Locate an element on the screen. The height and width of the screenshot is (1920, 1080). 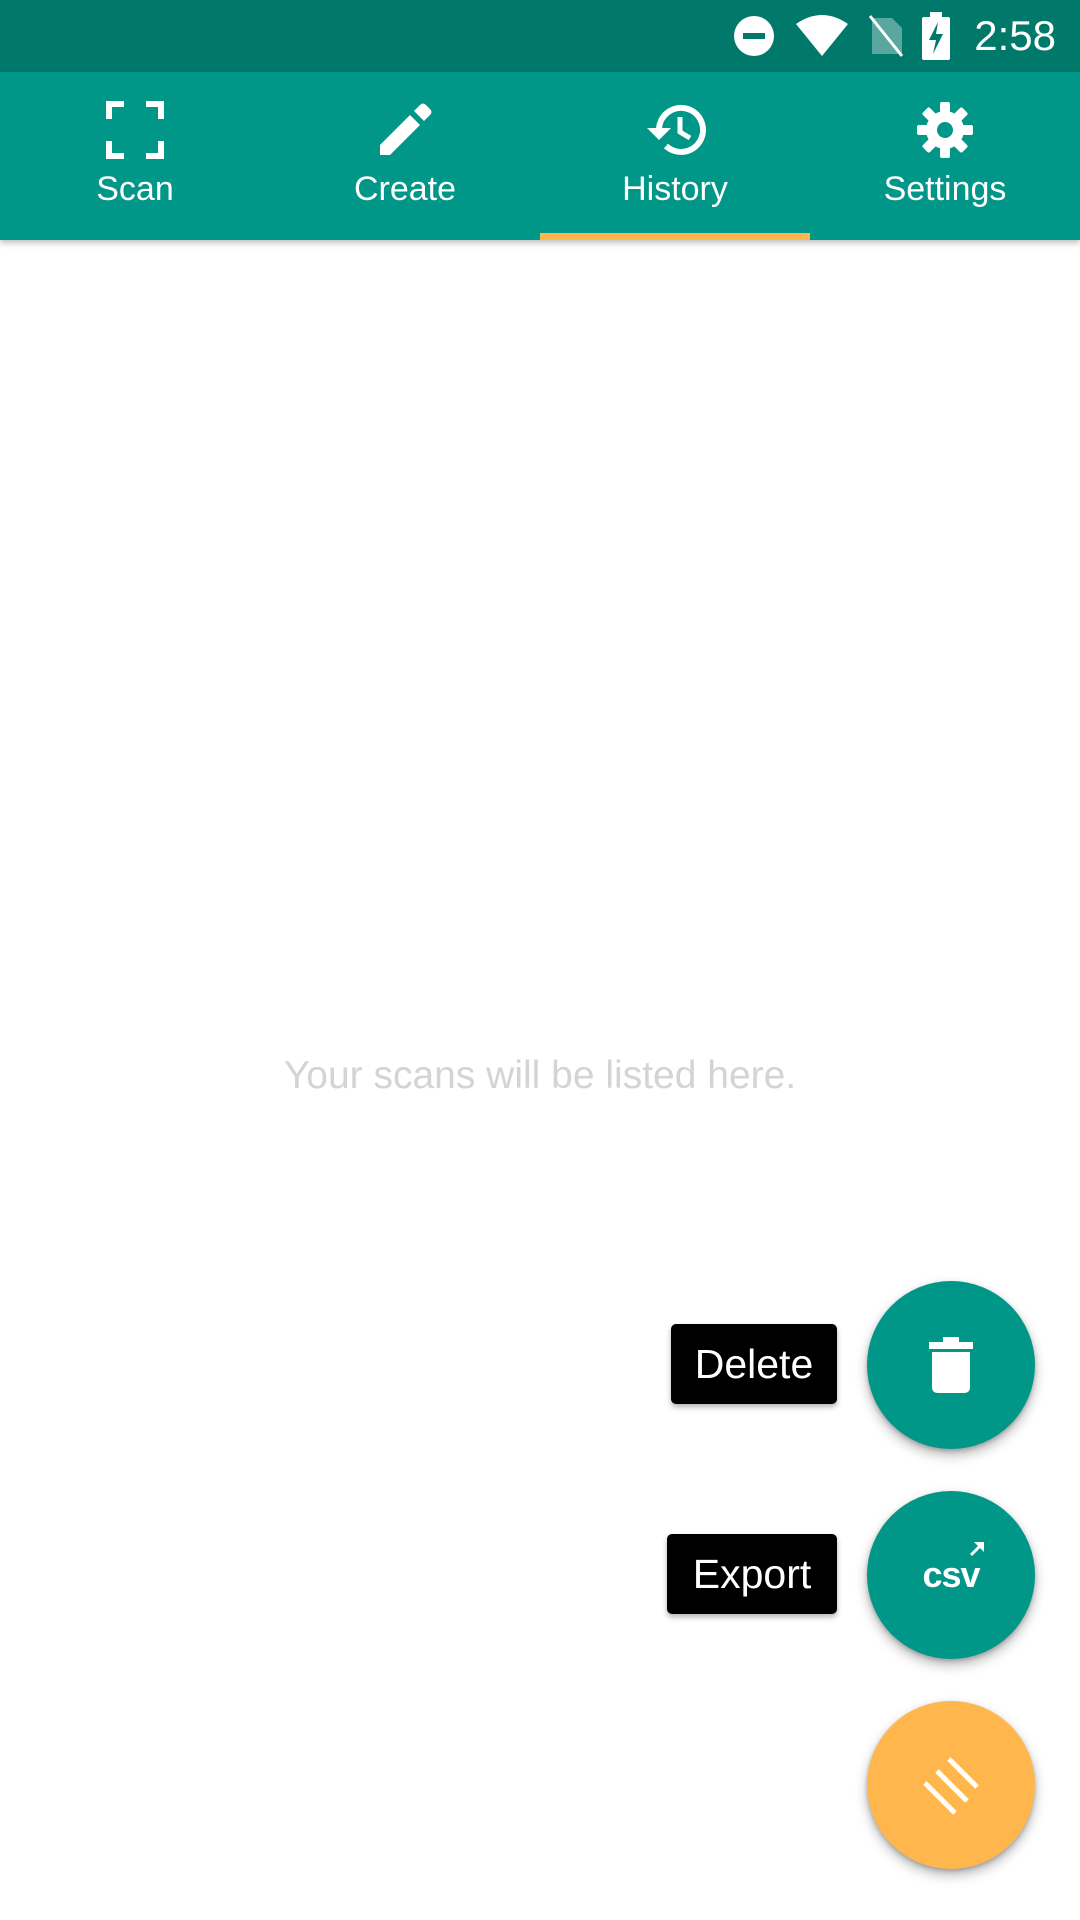
tab-scan: Scan is located at coordinates (135, 156).